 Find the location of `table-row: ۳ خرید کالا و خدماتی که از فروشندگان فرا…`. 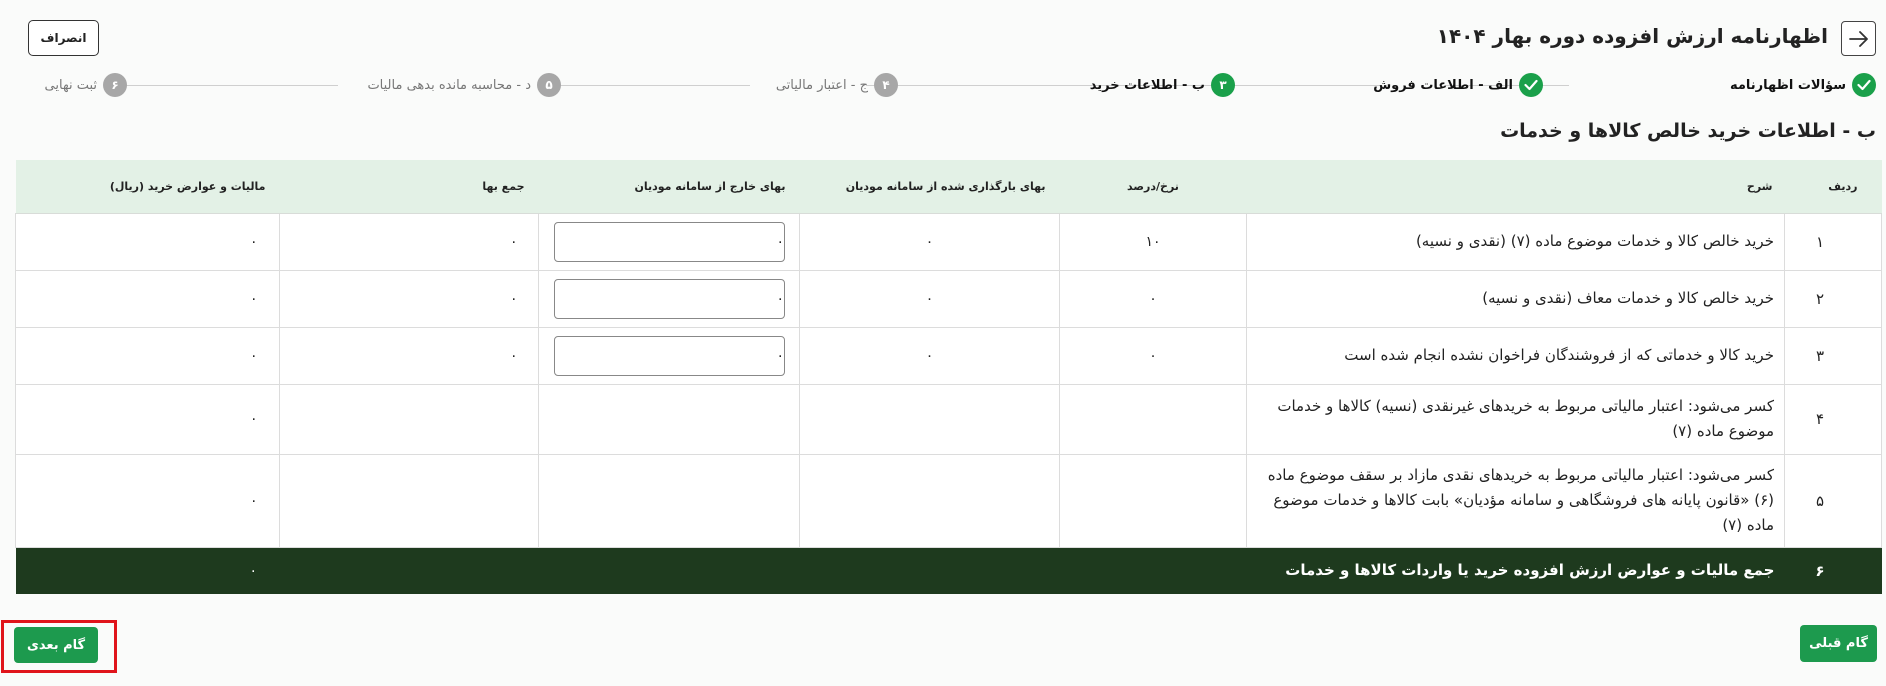

table-row: ۳ خرید کالا و خدماتی که از فروشندگان فرا… is located at coordinates (948, 355).